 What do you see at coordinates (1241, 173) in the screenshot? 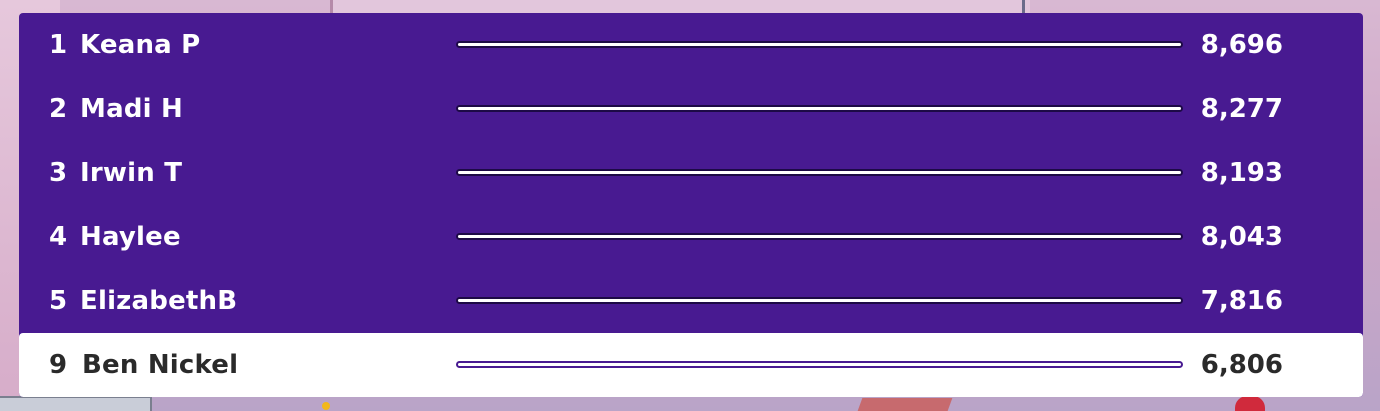
I see `player-score: 8,193` at bounding box center [1241, 173].